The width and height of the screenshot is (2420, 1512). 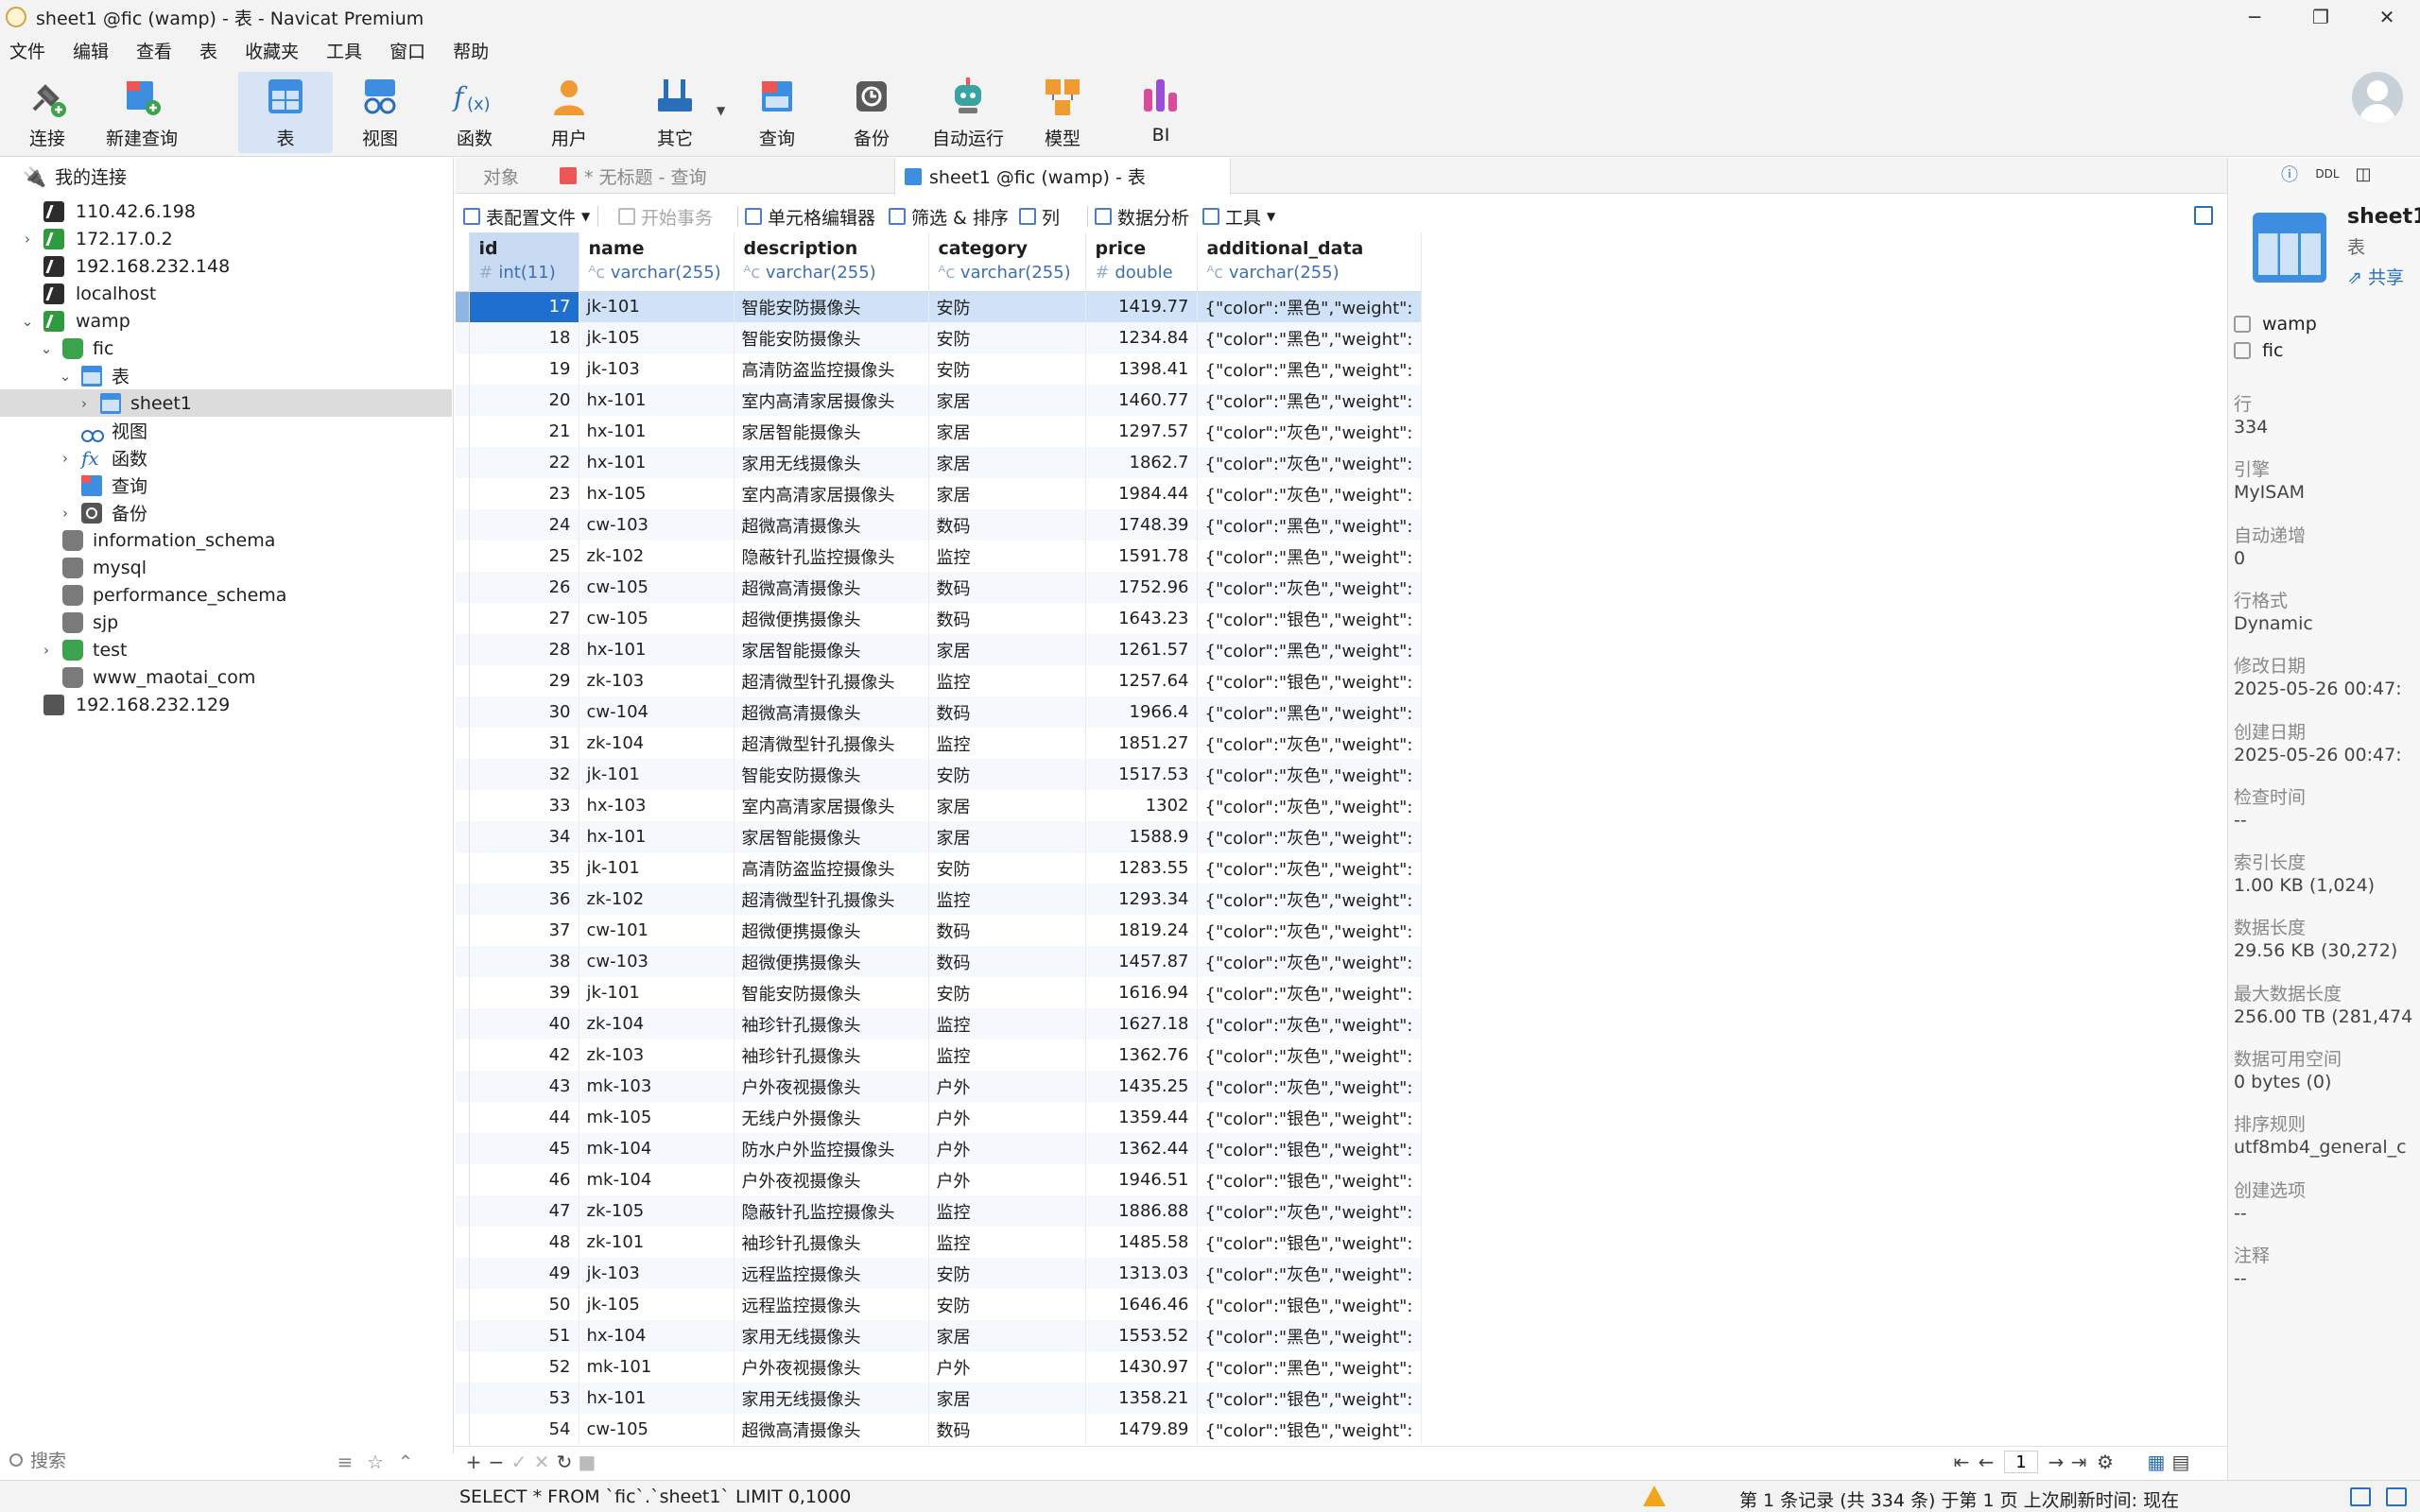 I want to click on nav-database-fic: ⌄ fic, so click(x=226, y=348).